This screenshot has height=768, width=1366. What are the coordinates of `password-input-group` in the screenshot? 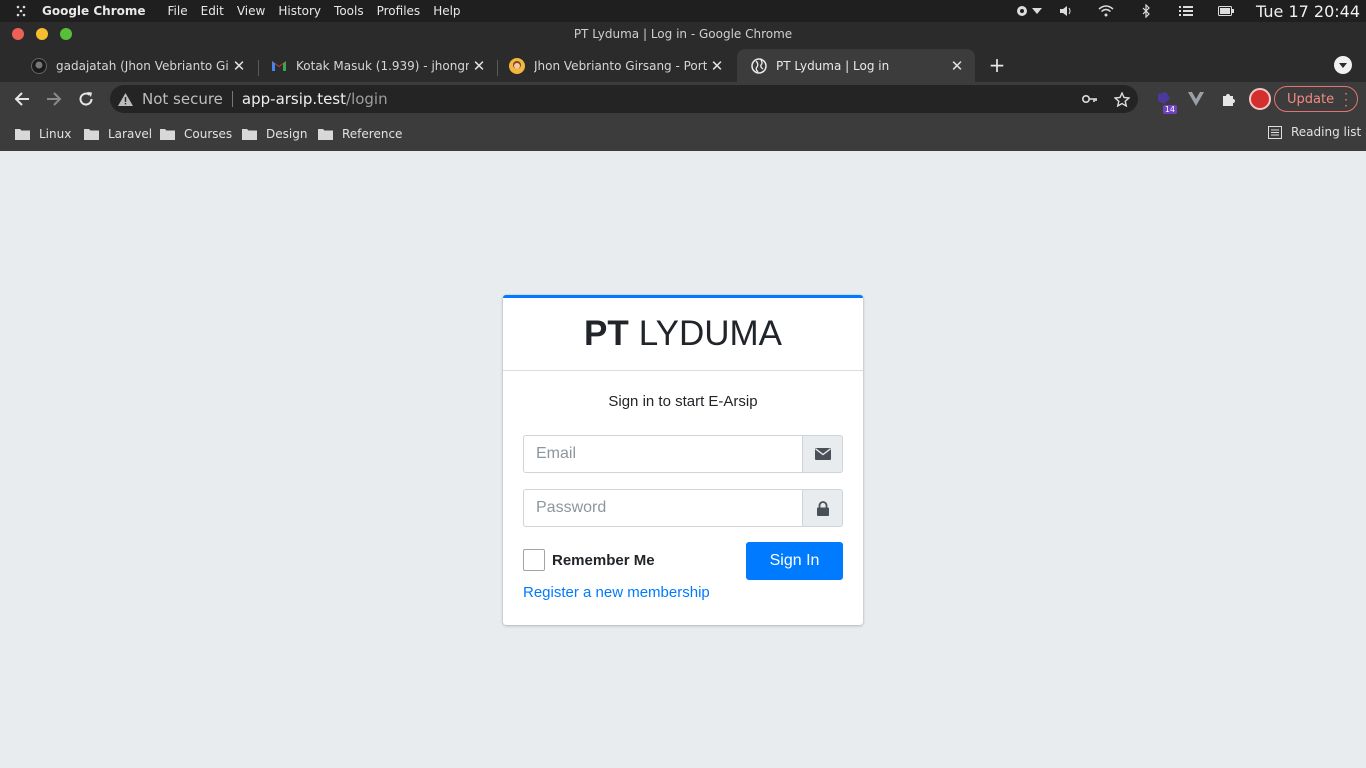 It's located at (683, 508).